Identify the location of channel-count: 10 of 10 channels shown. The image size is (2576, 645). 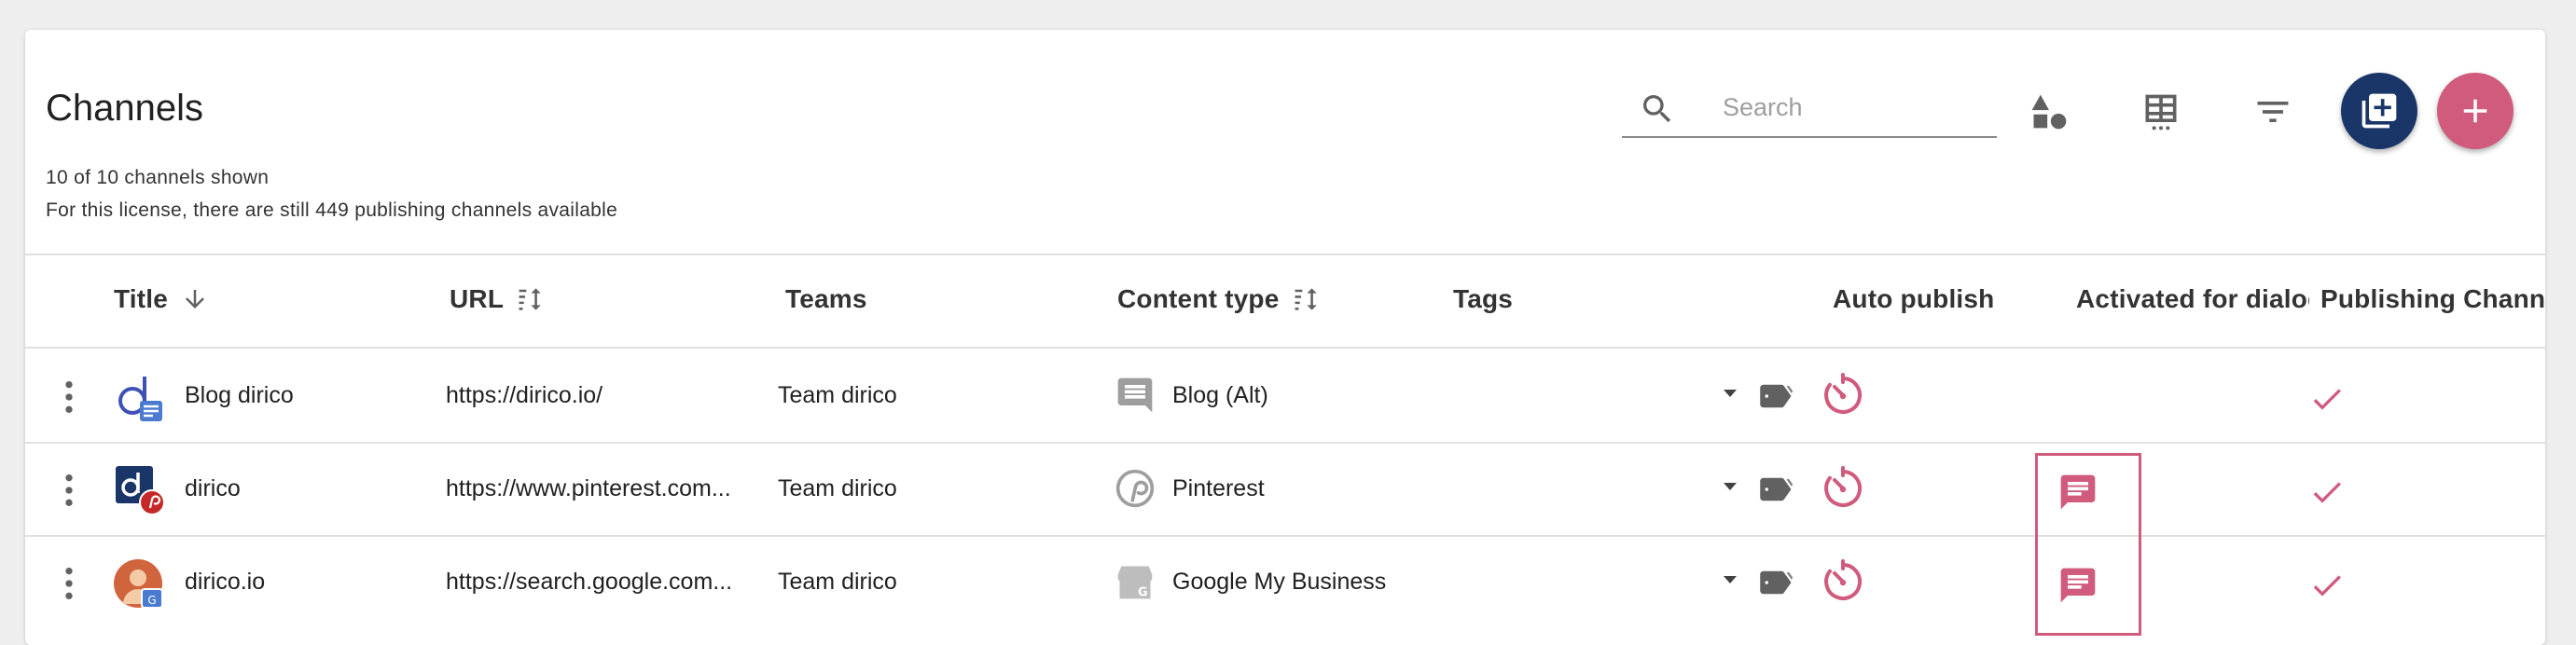
(158, 177).